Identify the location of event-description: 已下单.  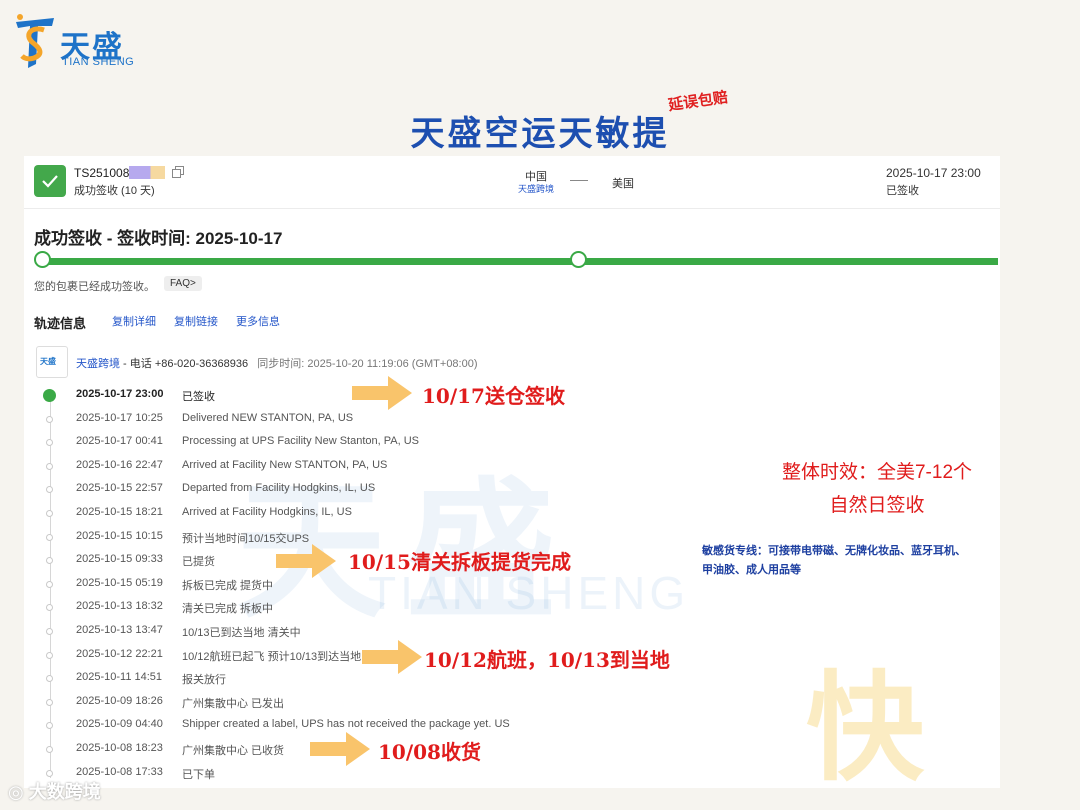
(198, 774).